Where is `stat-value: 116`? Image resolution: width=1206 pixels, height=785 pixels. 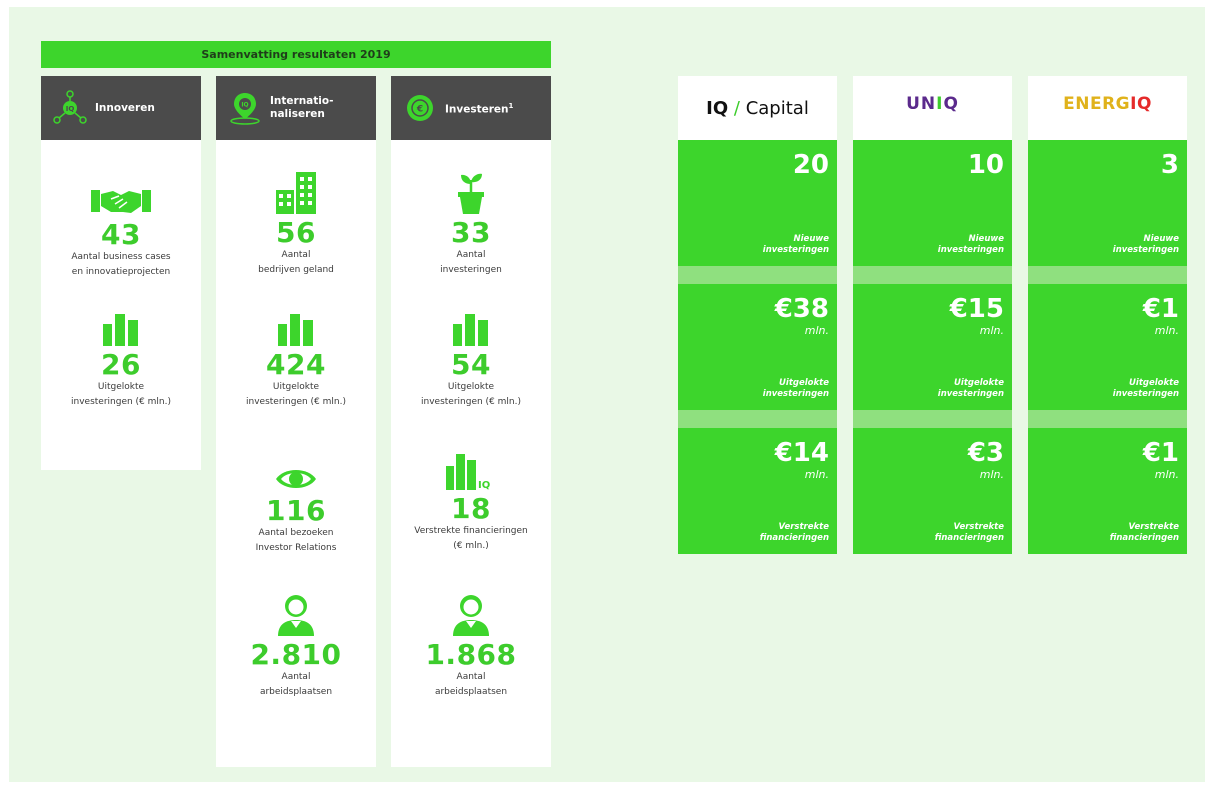 stat-value: 116 is located at coordinates (296, 510).